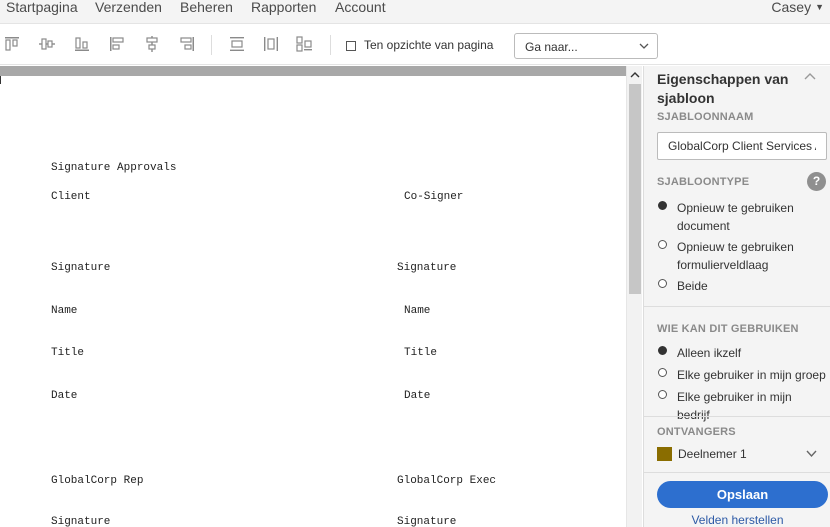 This screenshot has width=830, height=527. I want to click on template-type-label: SJABLOONTYPE, so click(703, 182).